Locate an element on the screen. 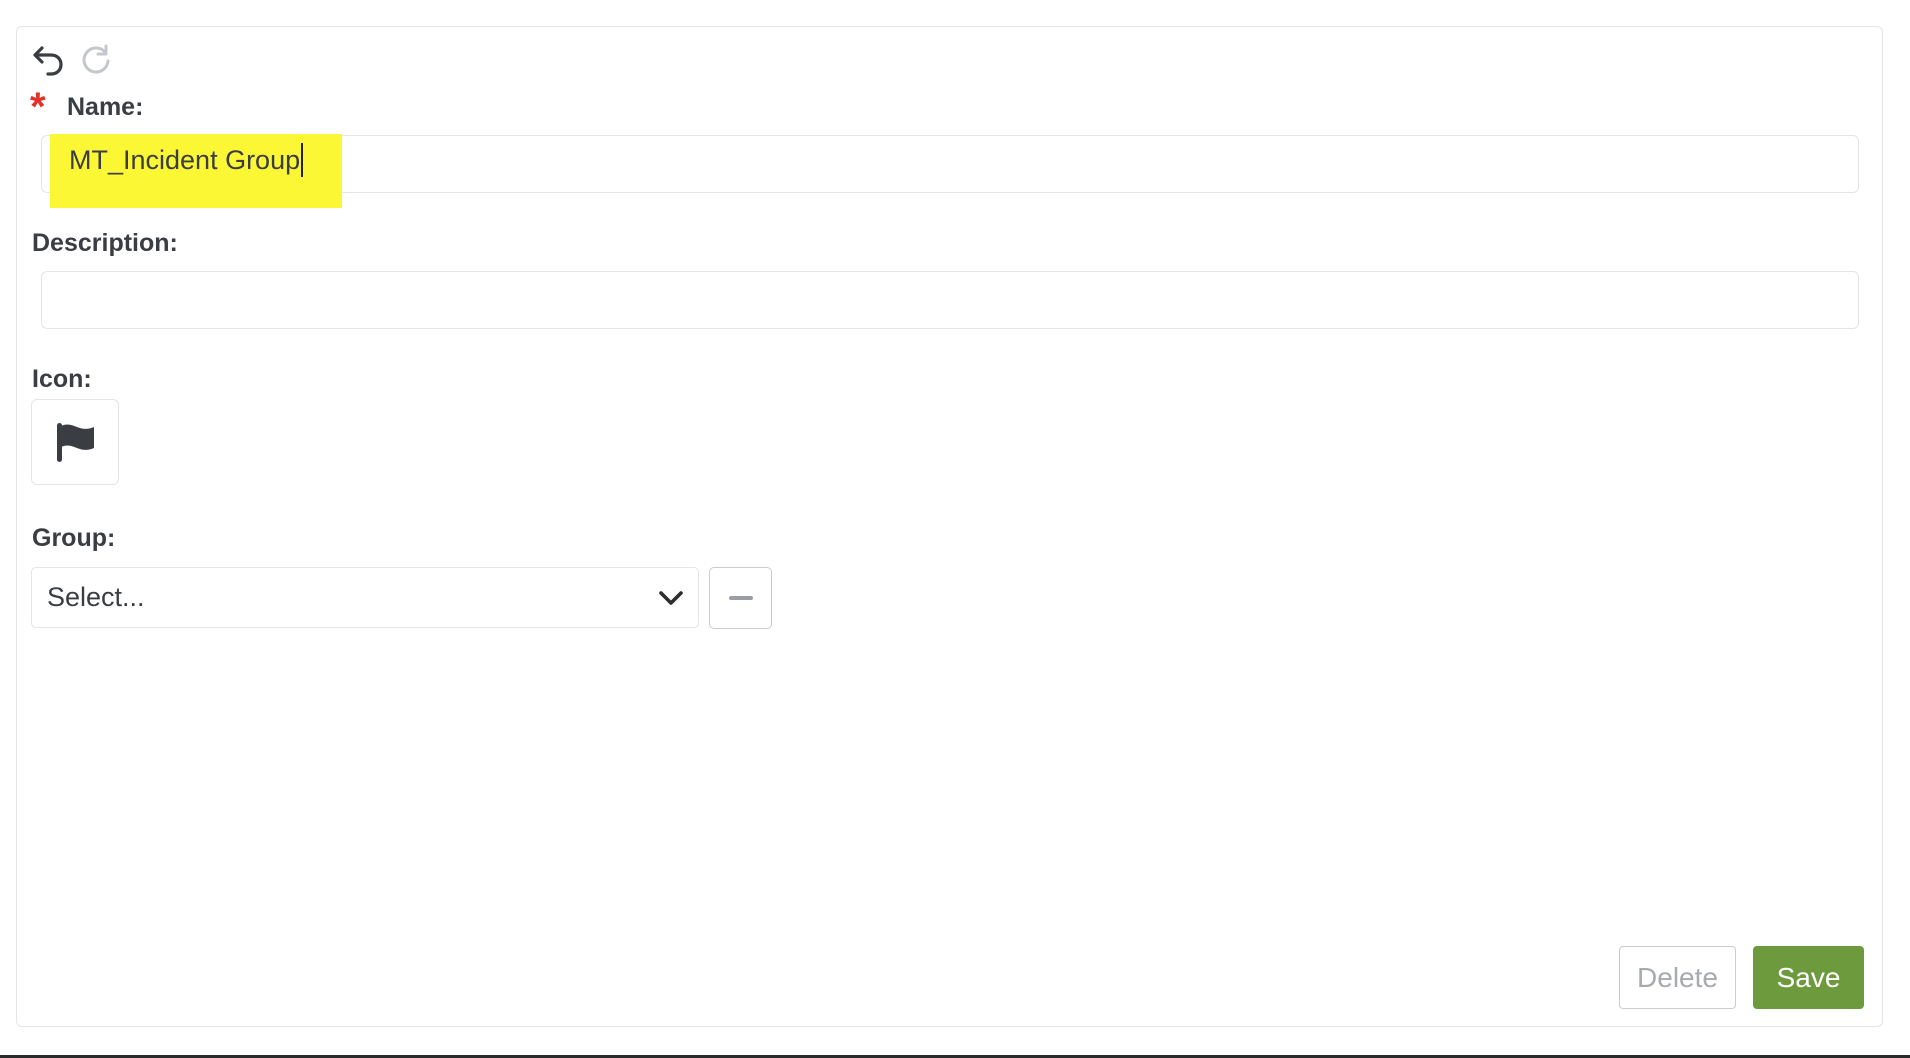 This screenshot has width=1910, height=1058. redo-button is located at coordinates (96, 60).